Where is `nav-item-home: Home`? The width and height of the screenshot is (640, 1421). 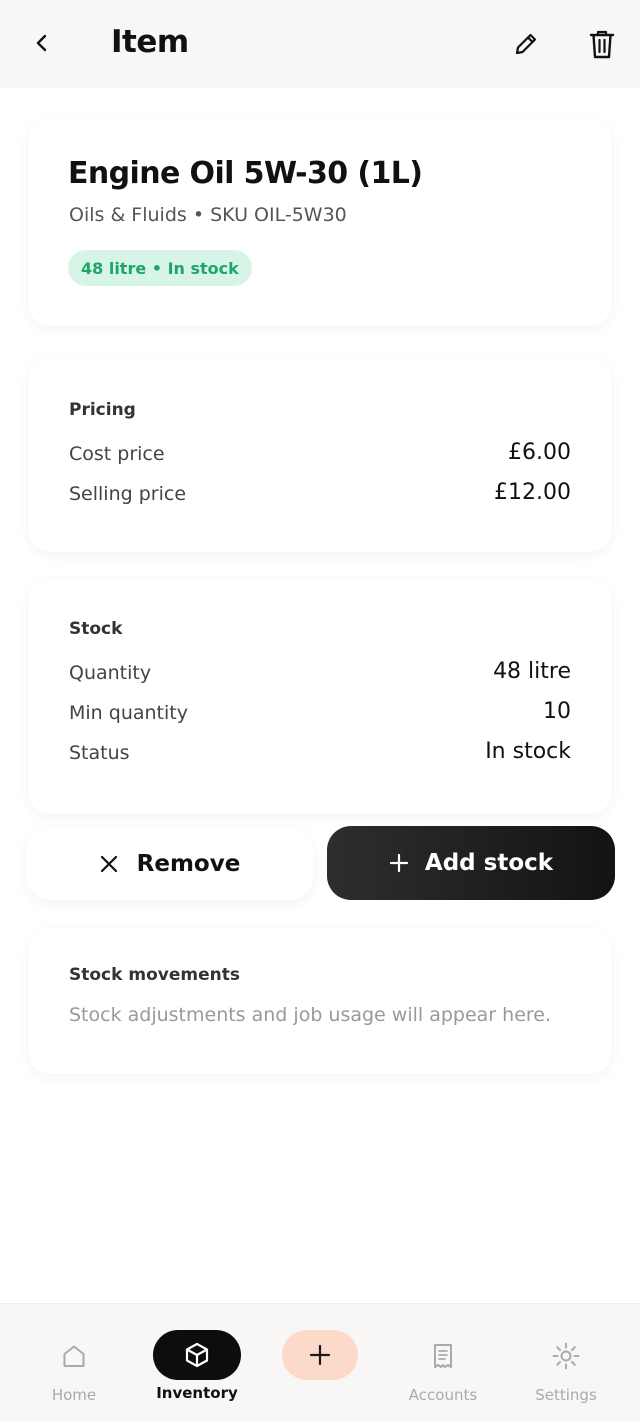 nav-item-home: Home is located at coordinates (74, 1362).